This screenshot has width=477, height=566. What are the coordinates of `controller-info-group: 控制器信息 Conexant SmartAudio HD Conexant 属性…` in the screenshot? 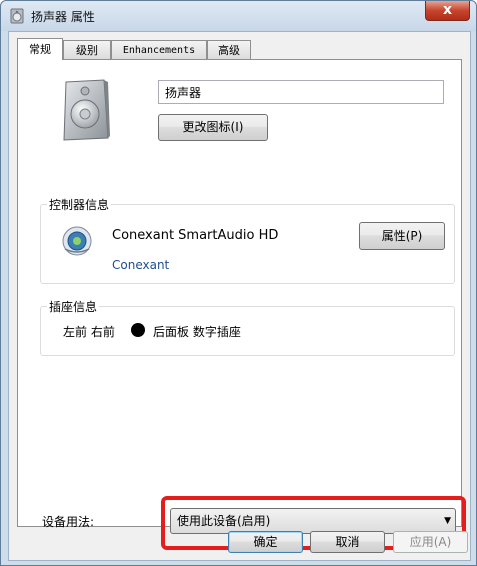 It's located at (247, 240).